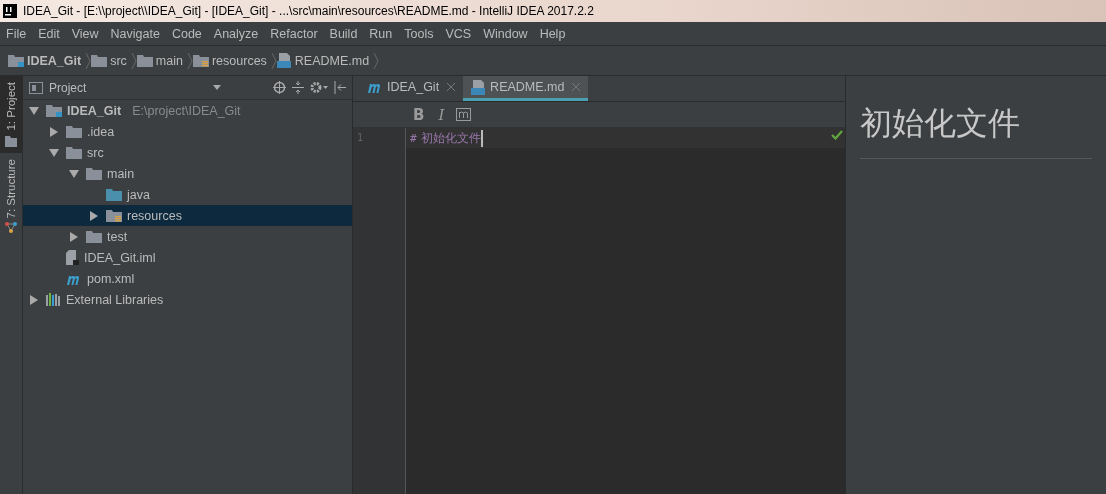  Describe the element at coordinates (464, 114) in the screenshot. I see `code-format-icon` at that location.